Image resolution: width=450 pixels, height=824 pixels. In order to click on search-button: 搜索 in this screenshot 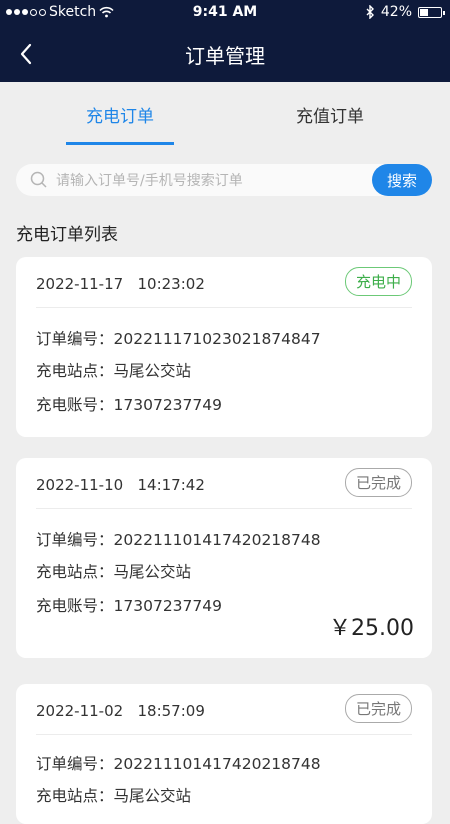, I will do `click(402, 180)`.